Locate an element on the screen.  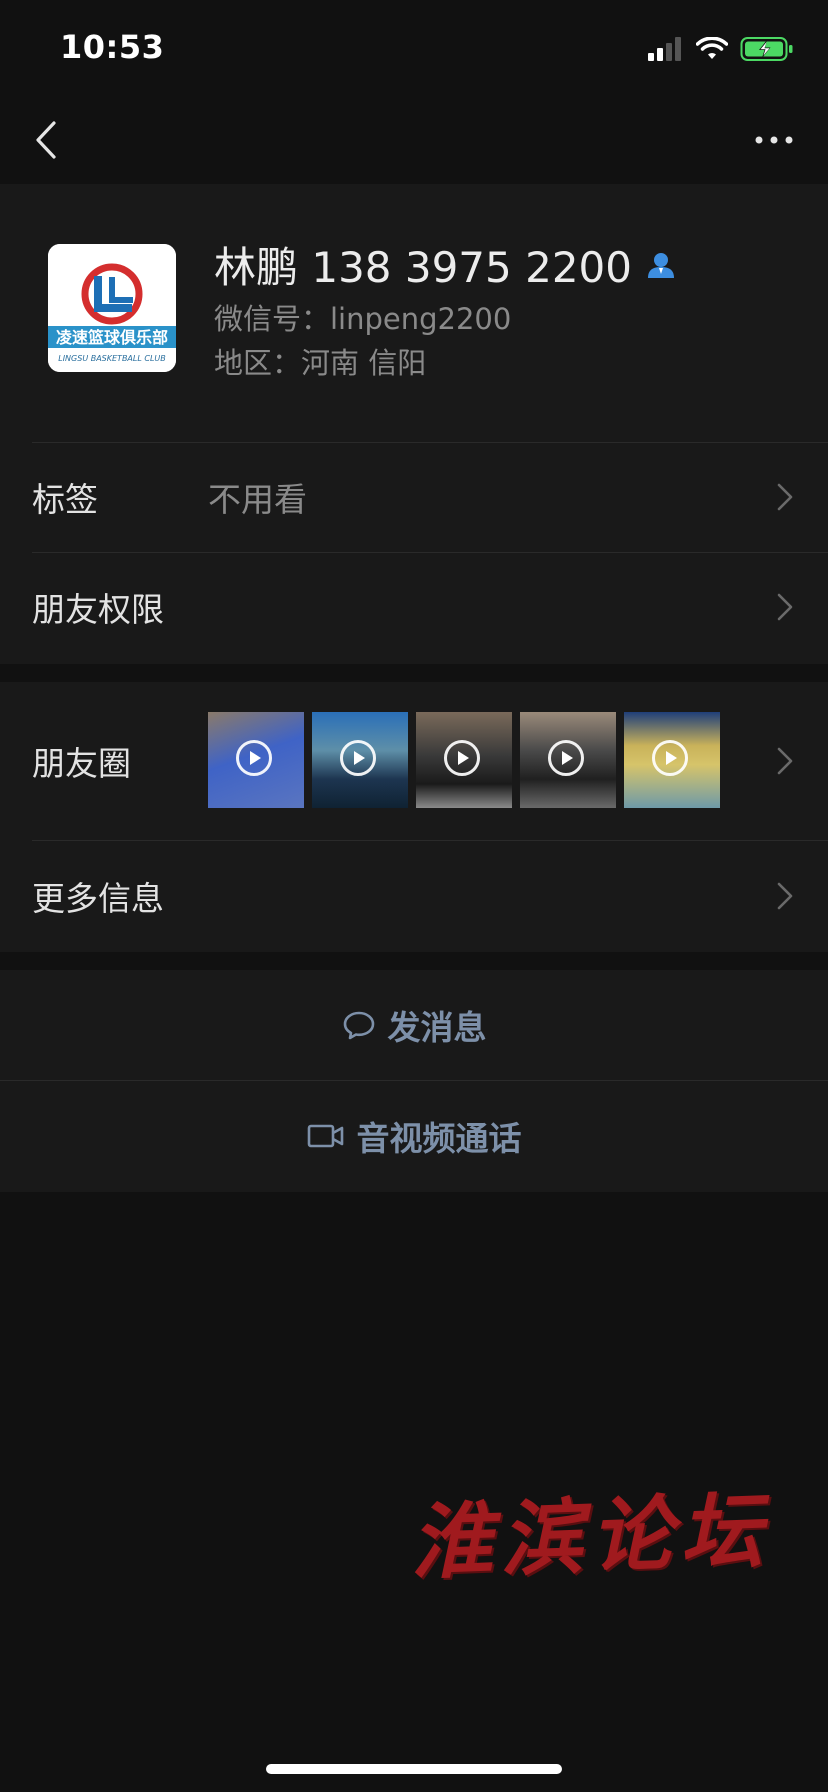
more-options-button is located at coordinates (774, 140).